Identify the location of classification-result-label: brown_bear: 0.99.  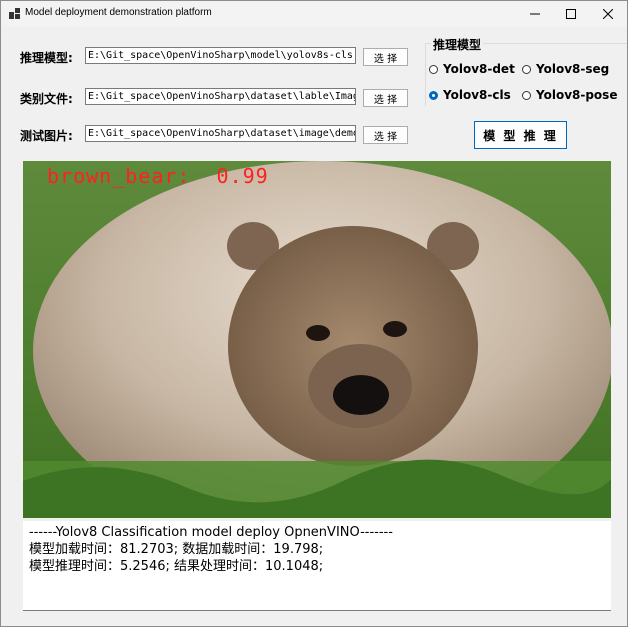
(158, 176).